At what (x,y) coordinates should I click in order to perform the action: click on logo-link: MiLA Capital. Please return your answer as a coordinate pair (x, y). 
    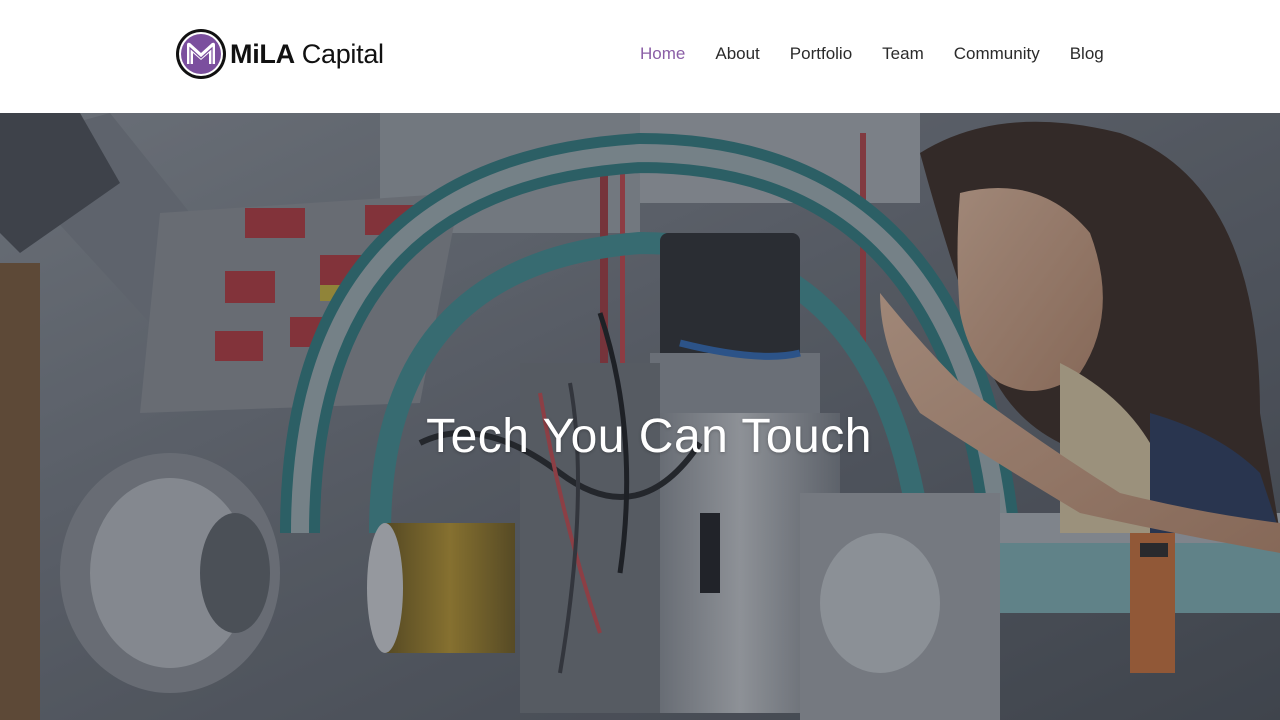
    Looking at the image, I should click on (279, 54).